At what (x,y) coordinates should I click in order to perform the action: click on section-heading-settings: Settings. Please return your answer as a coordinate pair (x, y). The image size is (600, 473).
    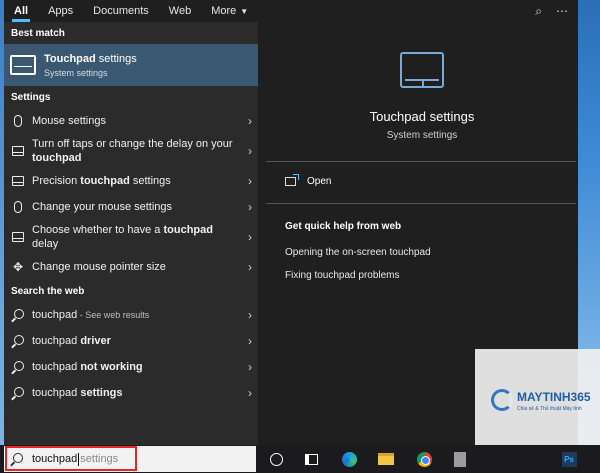
    Looking at the image, I should click on (31, 97).